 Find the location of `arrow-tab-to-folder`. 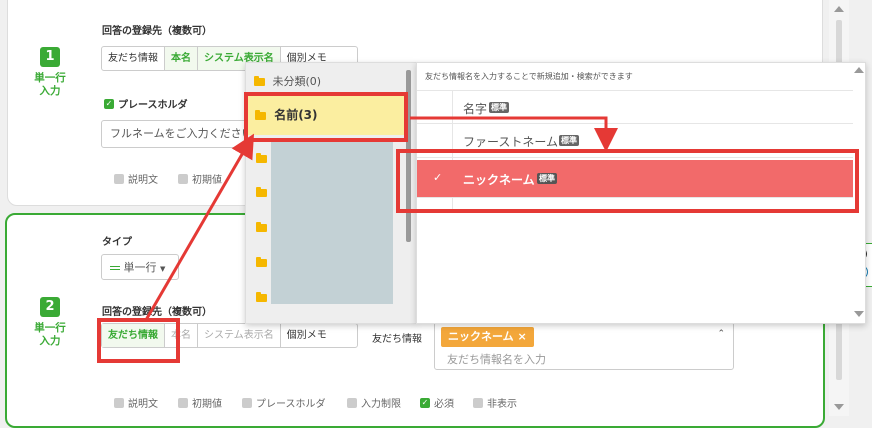

arrow-tab-to-folder is located at coordinates (199, 227).